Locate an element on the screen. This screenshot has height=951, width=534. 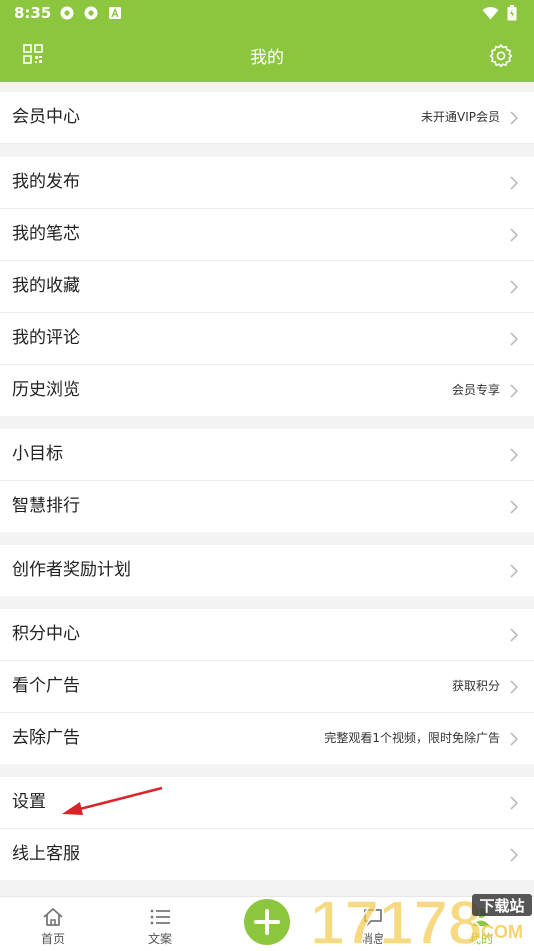
menu-item-label: 积分中心 is located at coordinates (46, 634).